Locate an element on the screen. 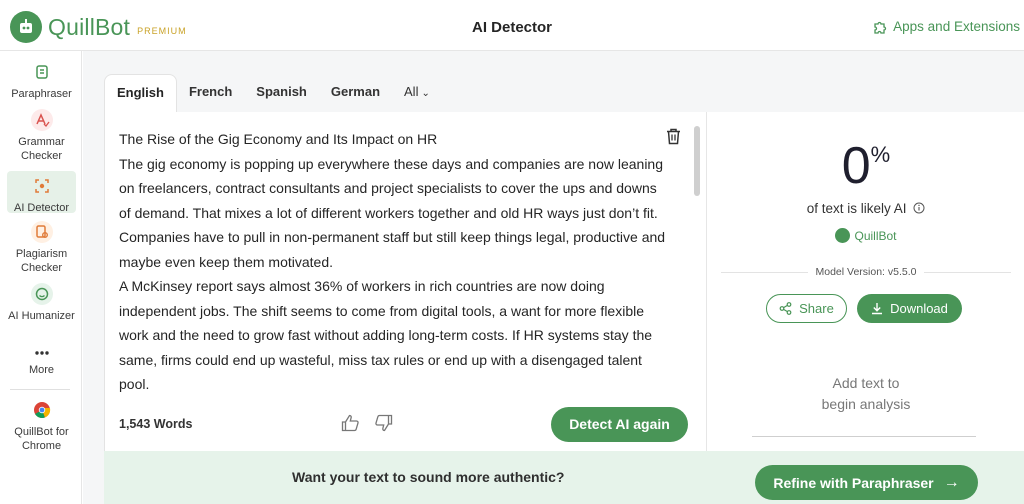 This screenshot has height=504, width=1024. sidebar-item-label: More is located at coordinates (41, 370).